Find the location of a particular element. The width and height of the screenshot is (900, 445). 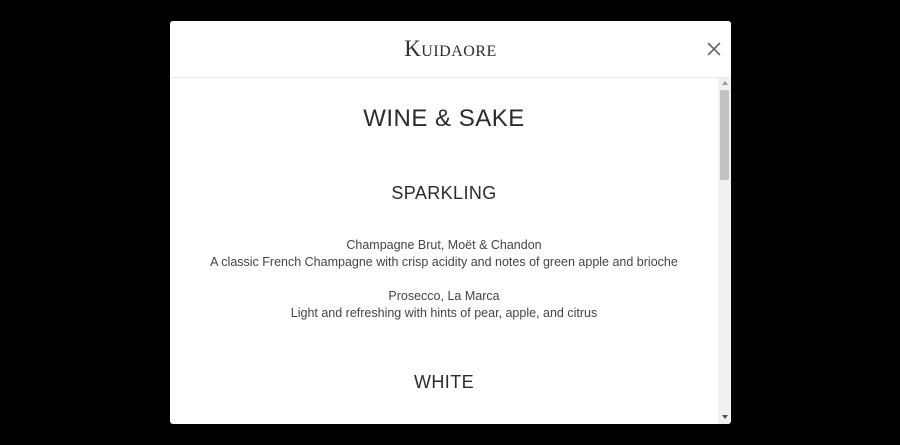

scroll-up-button is located at coordinates (724, 84).